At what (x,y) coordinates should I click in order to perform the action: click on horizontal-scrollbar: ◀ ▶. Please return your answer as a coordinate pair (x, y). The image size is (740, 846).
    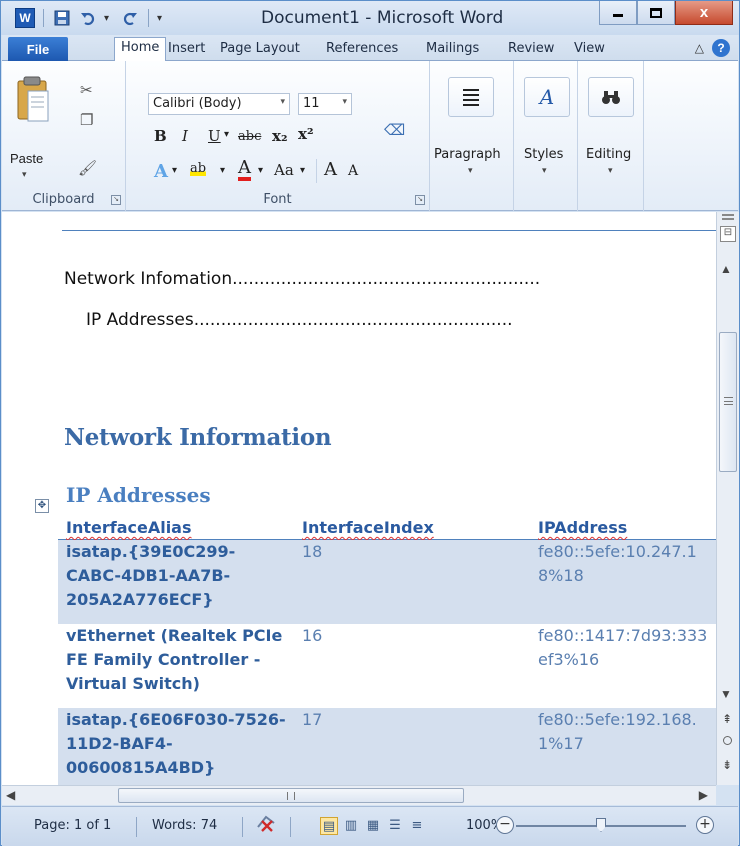
    Looking at the image, I should click on (359, 795).